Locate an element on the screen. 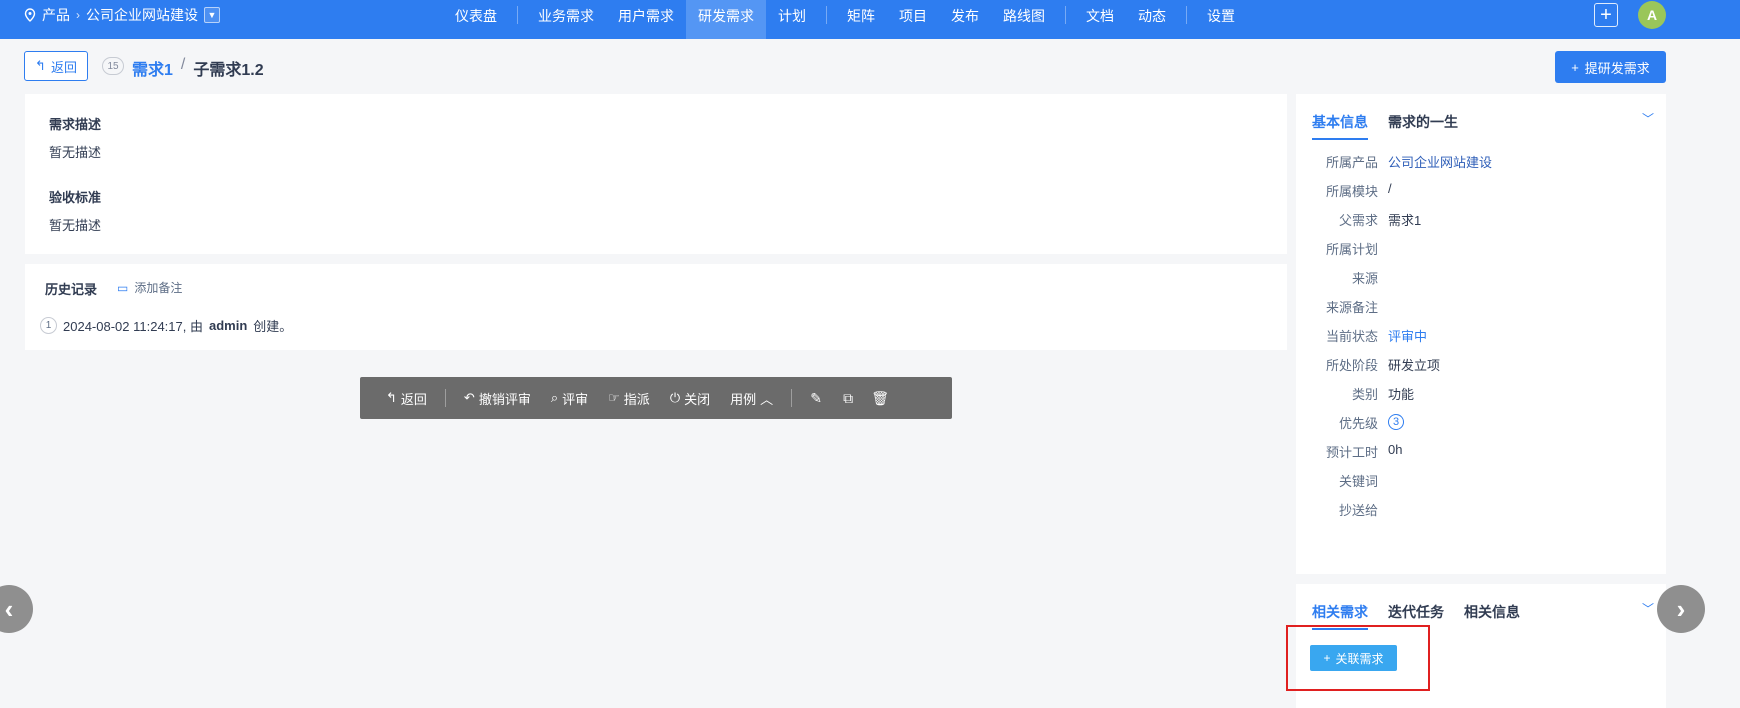 This screenshot has height=708, width=1740. nav-project: 项目 is located at coordinates (913, 19).